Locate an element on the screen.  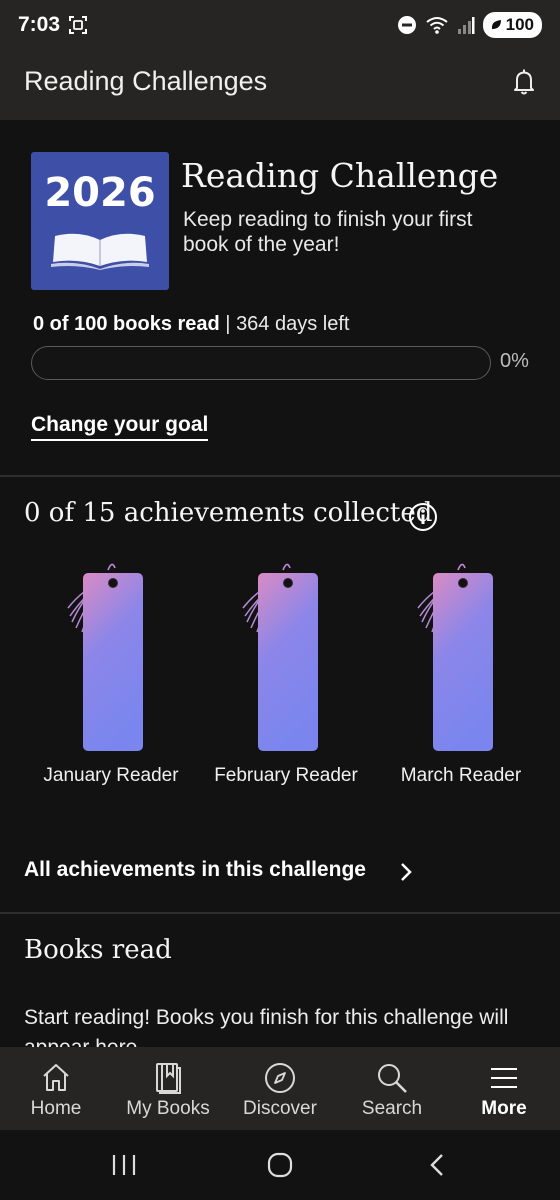
system-nav-bar is located at coordinates (280, 1165).